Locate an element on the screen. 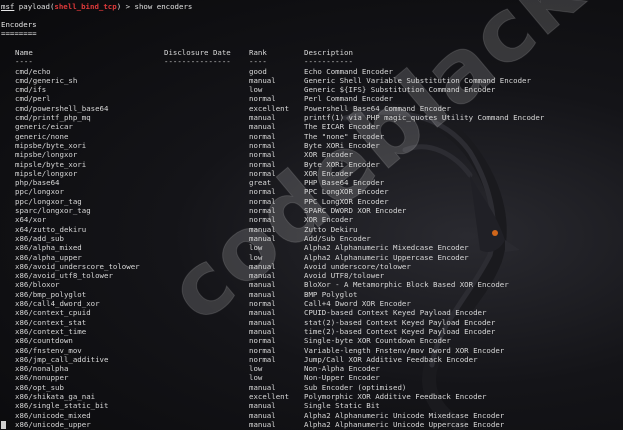 This screenshot has height=430, width=623. encoder-description: PHP Base64 Encoder is located at coordinates (344, 183).